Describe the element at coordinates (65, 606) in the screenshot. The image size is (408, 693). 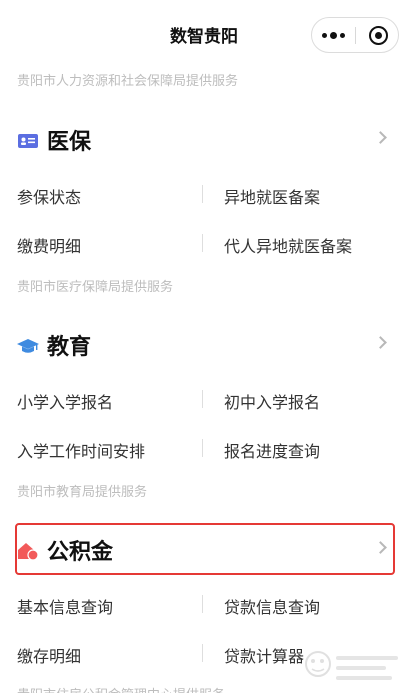
I see `service-link: 基本信息查询` at that location.